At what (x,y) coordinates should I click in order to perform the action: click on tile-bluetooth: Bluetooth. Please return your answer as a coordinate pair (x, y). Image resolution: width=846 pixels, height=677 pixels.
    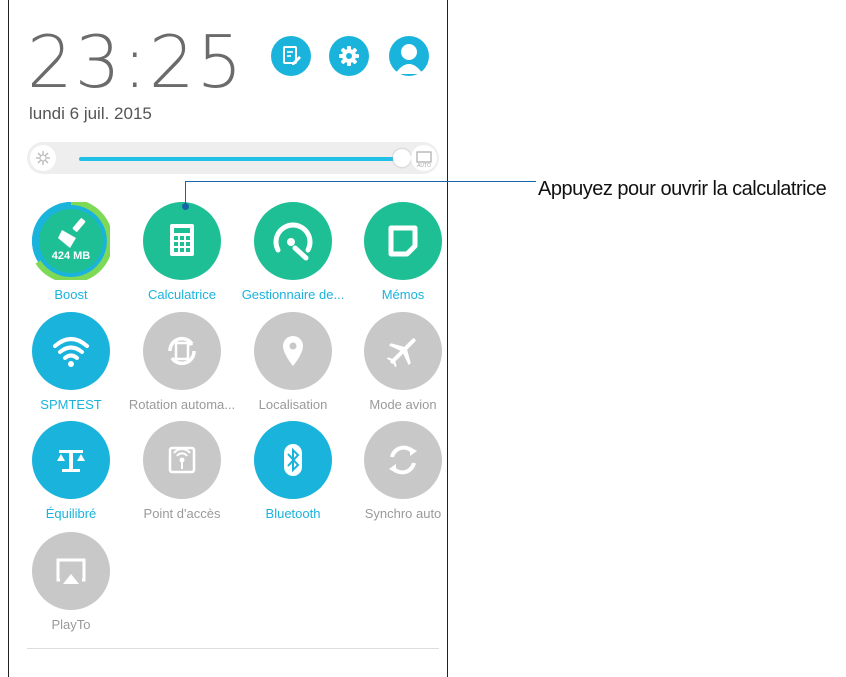
    Looking at the image, I should click on (293, 471).